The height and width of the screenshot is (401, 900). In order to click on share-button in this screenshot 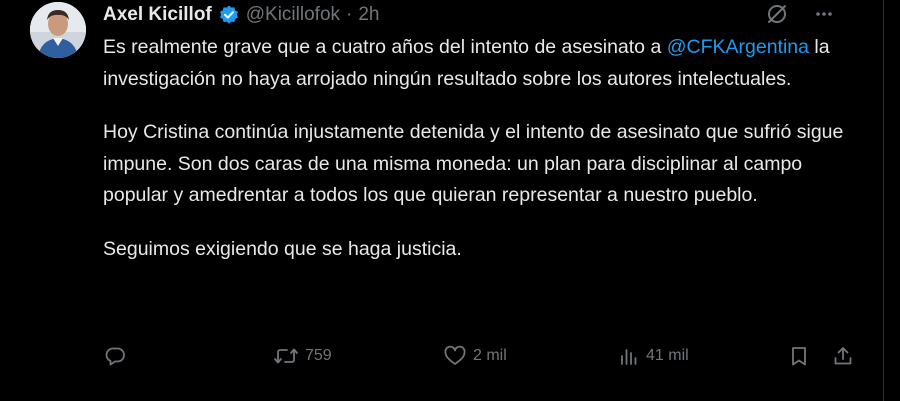, I will do `click(843, 356)`.